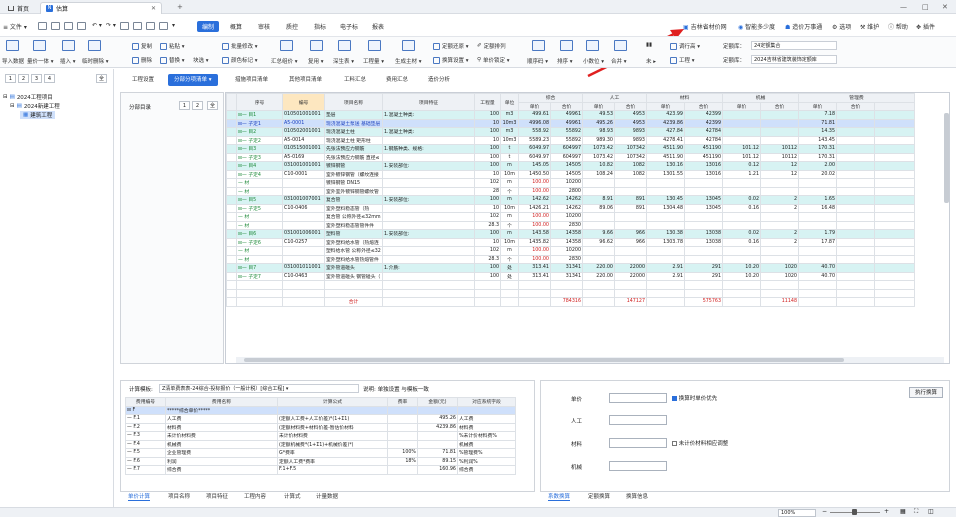 This screenshot has height=517, width=956. Describe the element at coordinates (193, 80) in the screenshot. I see `tab-bill: 分部分项清单 ▾` at that location.